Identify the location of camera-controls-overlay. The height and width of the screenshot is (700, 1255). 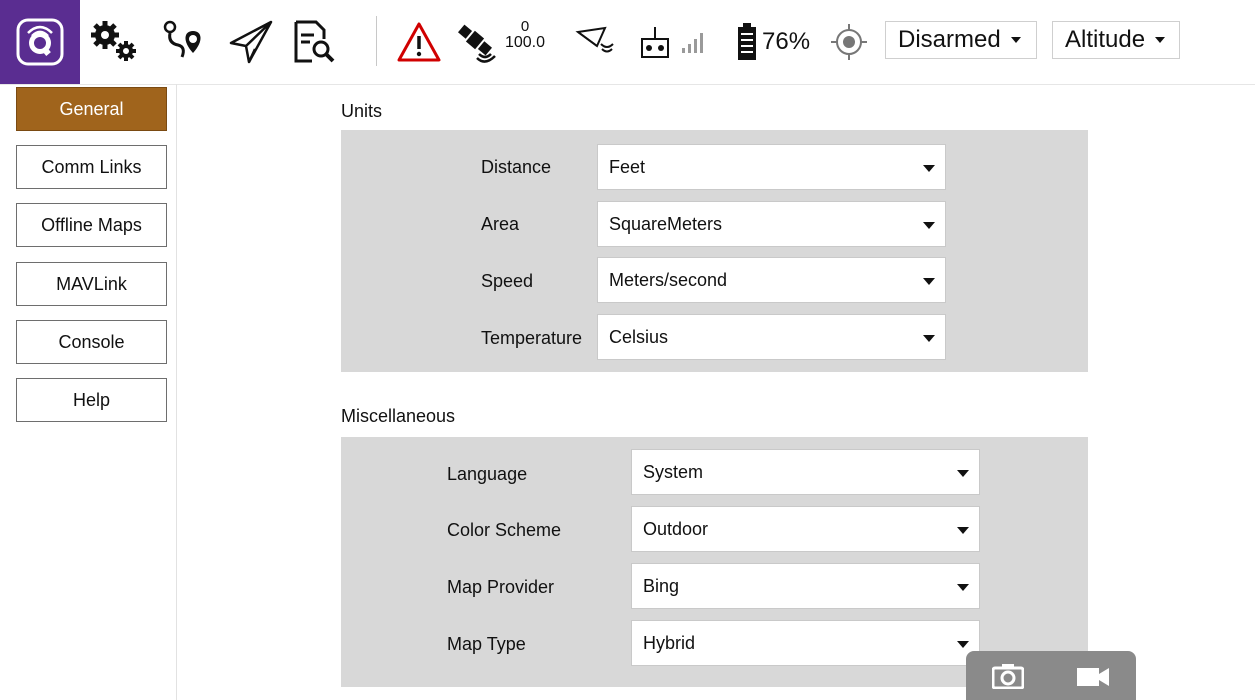
(1051, 675).